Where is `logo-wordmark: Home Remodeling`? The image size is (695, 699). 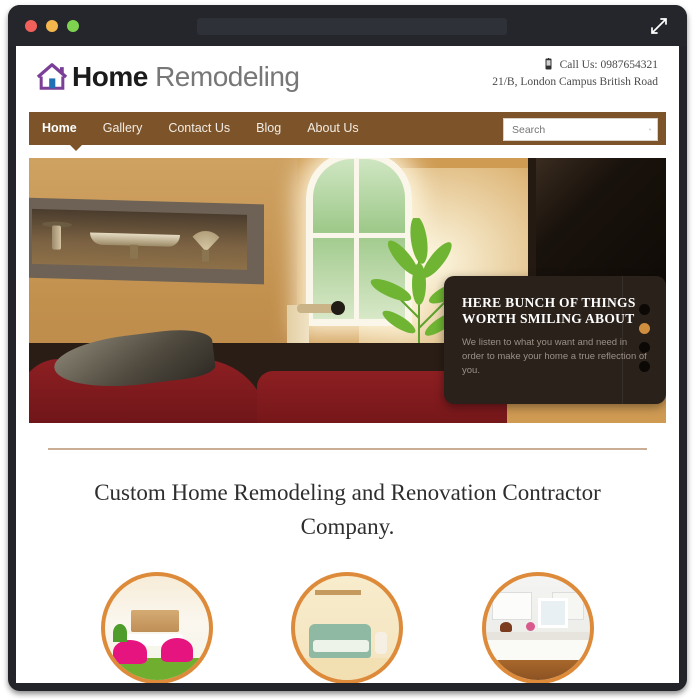 logo-wordmark: Home Remodeling is located at coordinates (186, 77).